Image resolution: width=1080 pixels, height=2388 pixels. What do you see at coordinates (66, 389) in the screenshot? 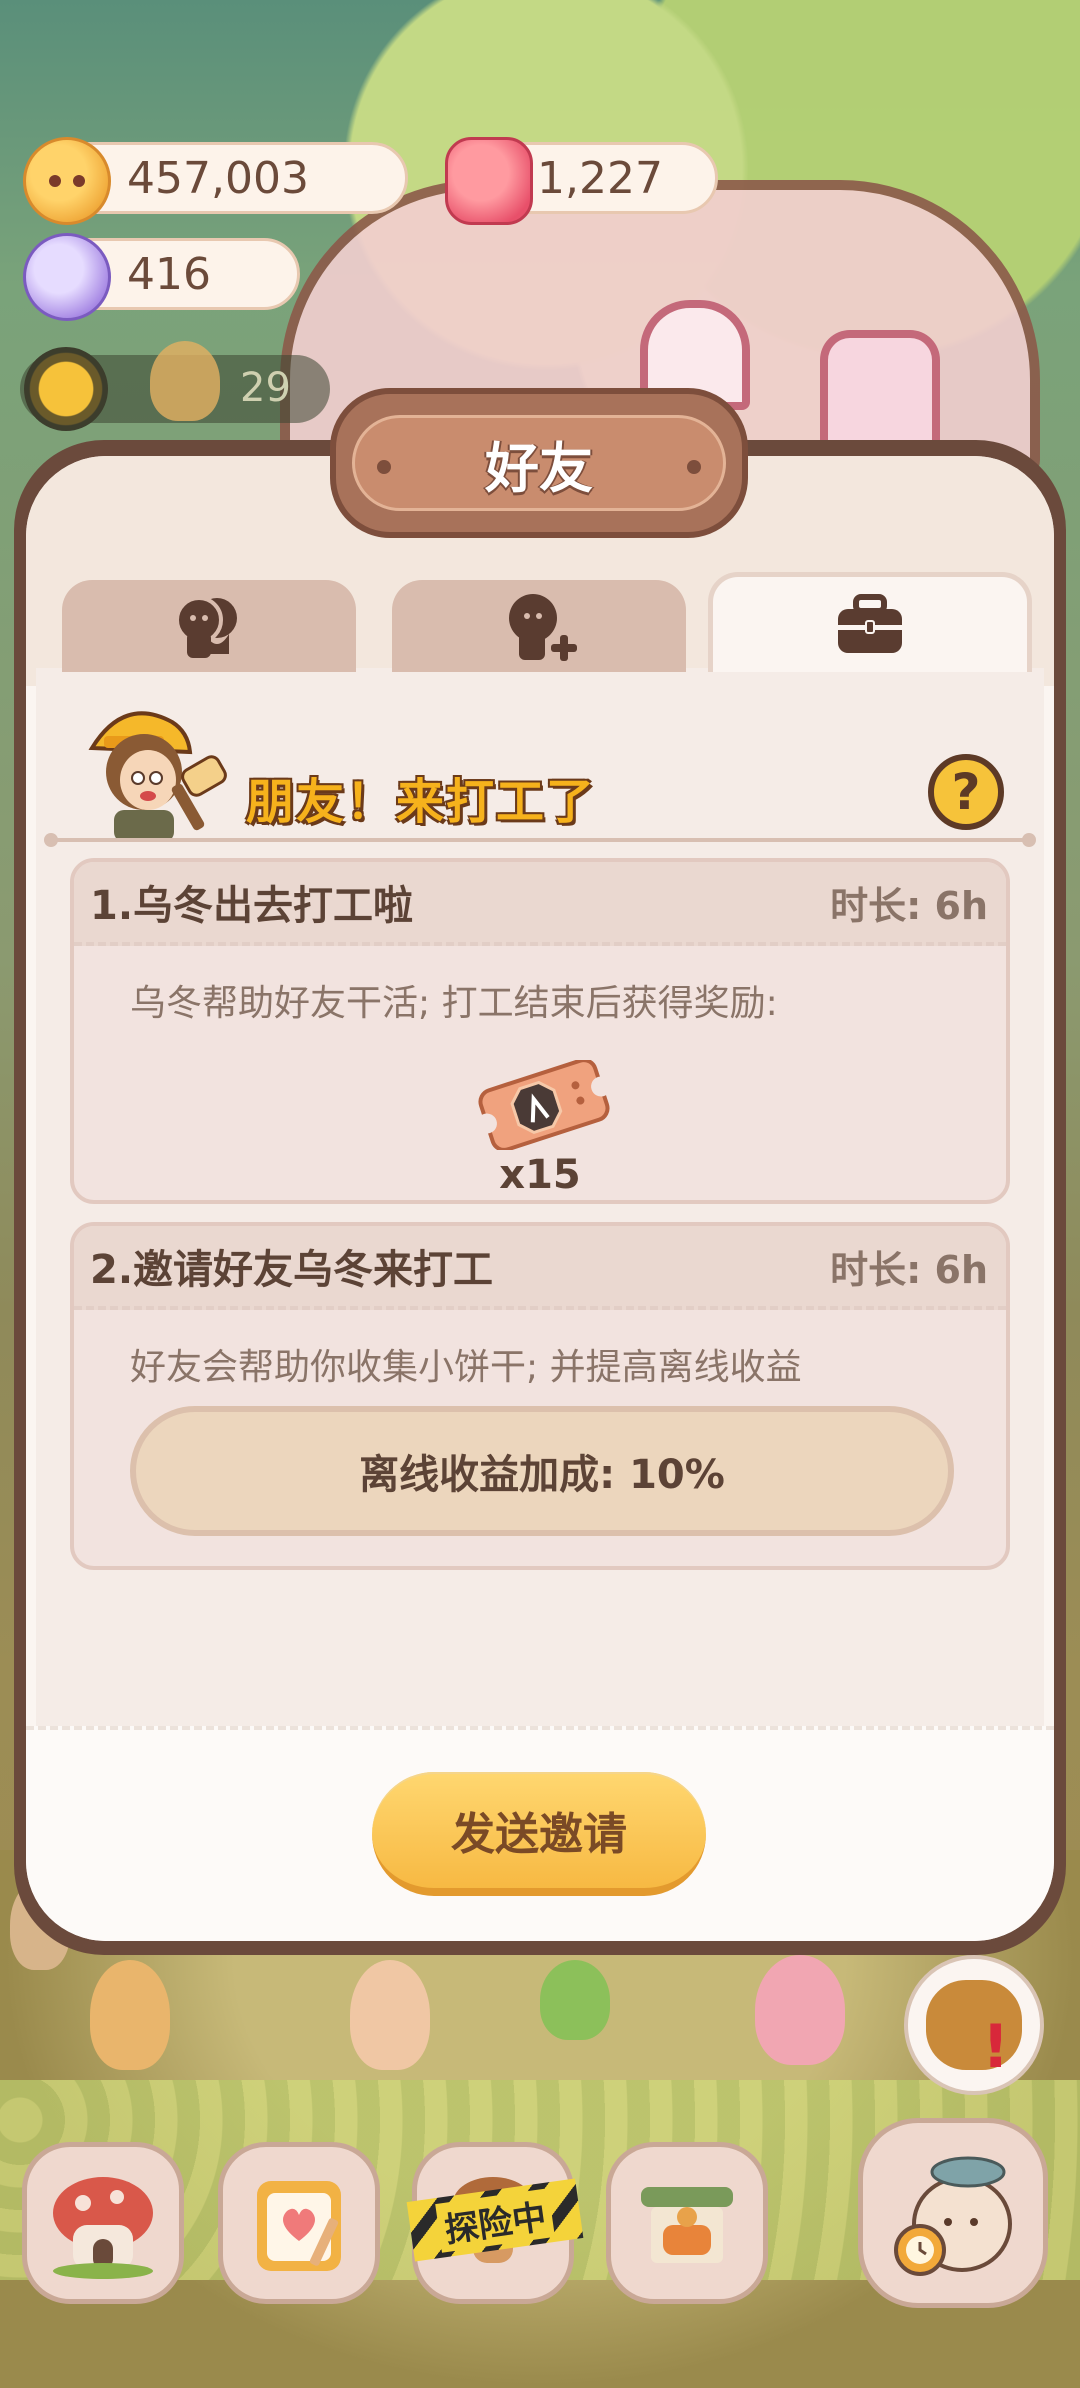
I see `sun-badge-icon` at bounding box center [66, 389].